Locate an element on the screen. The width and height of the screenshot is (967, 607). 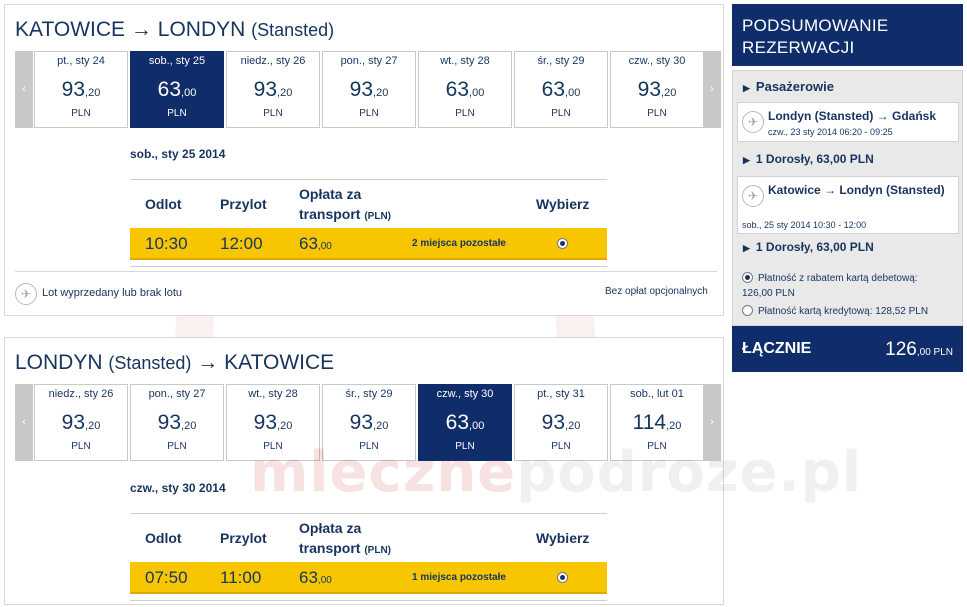
legend-no-fees-text: Bez opłat opcjonalnych is located at coordinates (656, 291).